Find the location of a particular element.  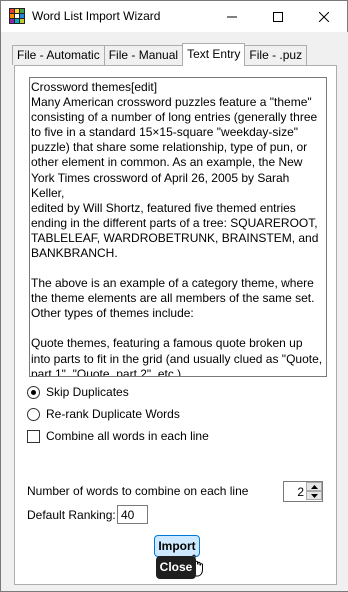

rerank-duplicates-radio is located at coordinates (33, 414).